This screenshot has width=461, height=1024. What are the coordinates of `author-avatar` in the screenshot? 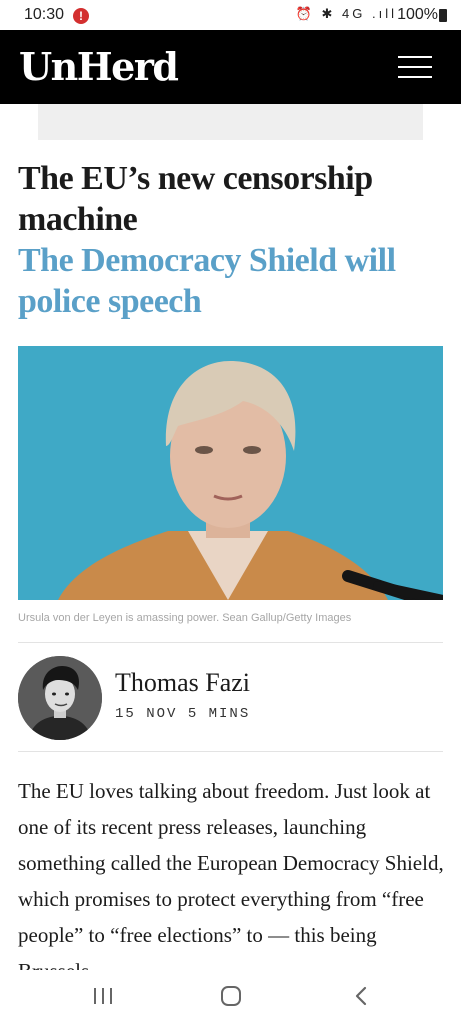 It's located at (60, 698).